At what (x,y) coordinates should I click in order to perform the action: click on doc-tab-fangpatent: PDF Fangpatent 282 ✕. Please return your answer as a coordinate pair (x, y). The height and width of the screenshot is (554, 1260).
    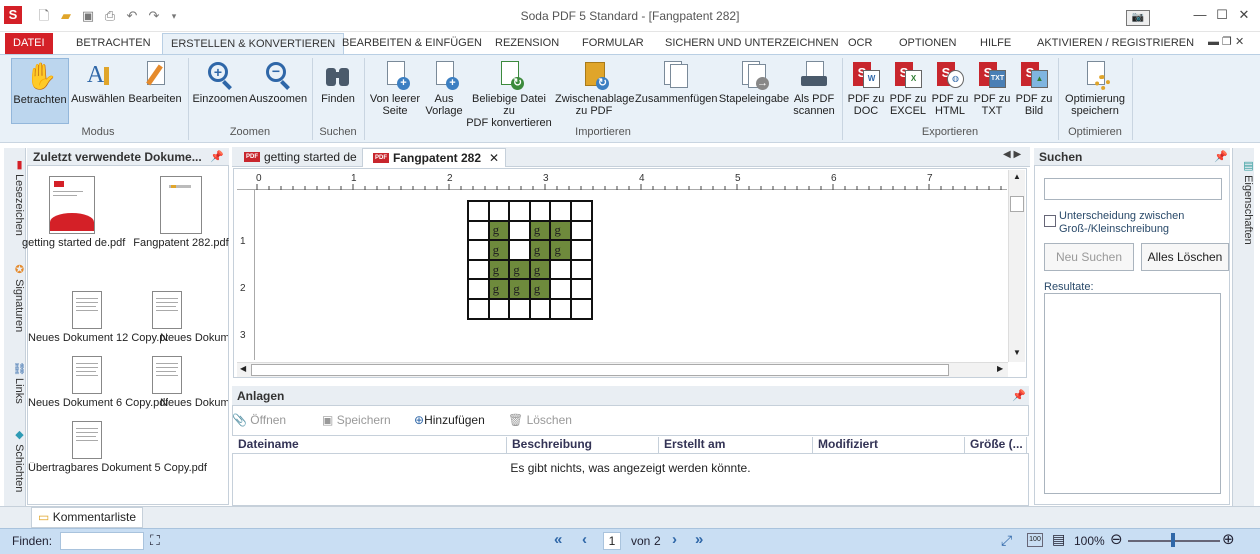
    Looking at the image, I should click on (434, 157).